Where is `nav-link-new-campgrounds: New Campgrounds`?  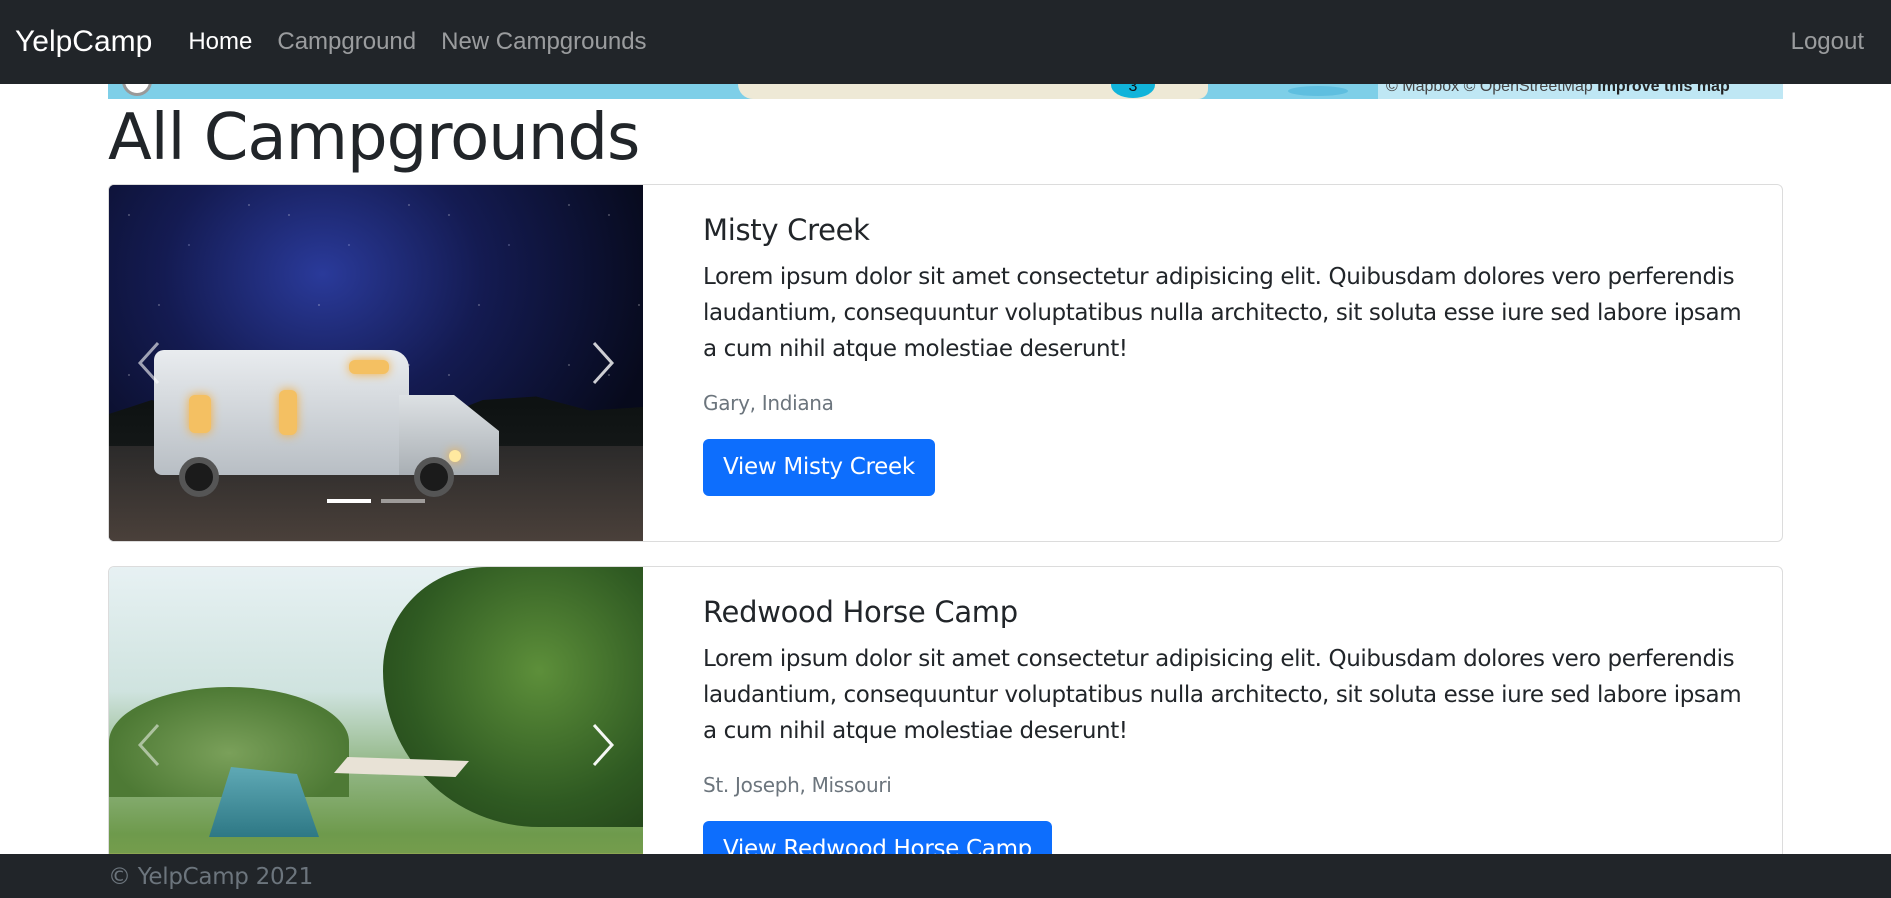
nav-link-new-campgrounds: New Campgrounds is located at coordinates (543, 42).